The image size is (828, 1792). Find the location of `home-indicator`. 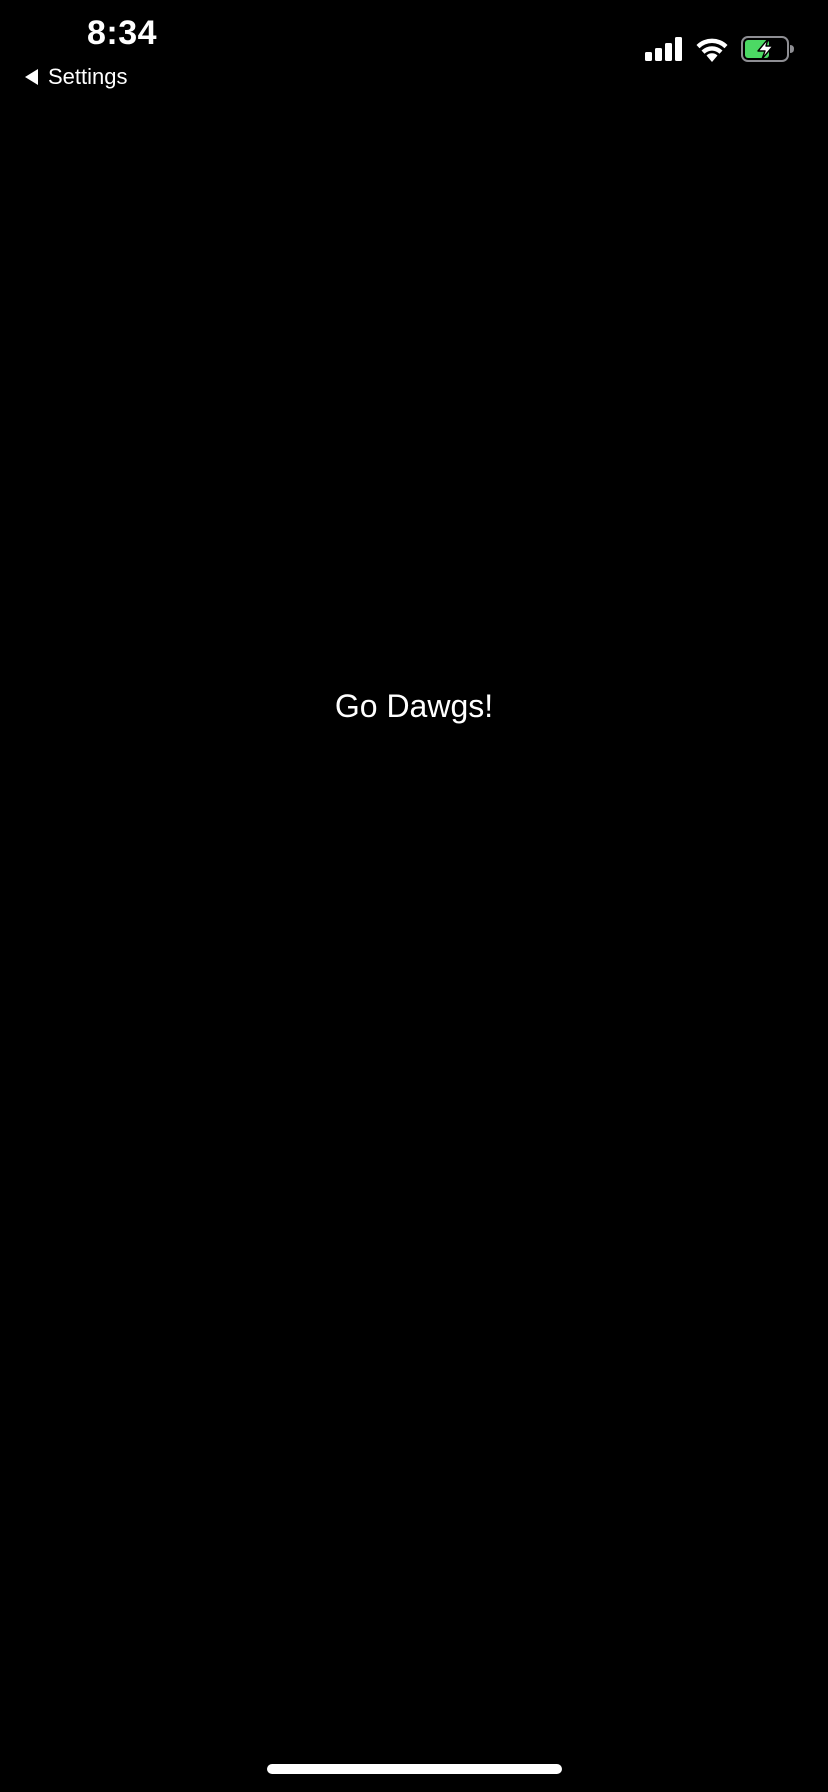

home-indicator is located at coordinates (414, 1769).